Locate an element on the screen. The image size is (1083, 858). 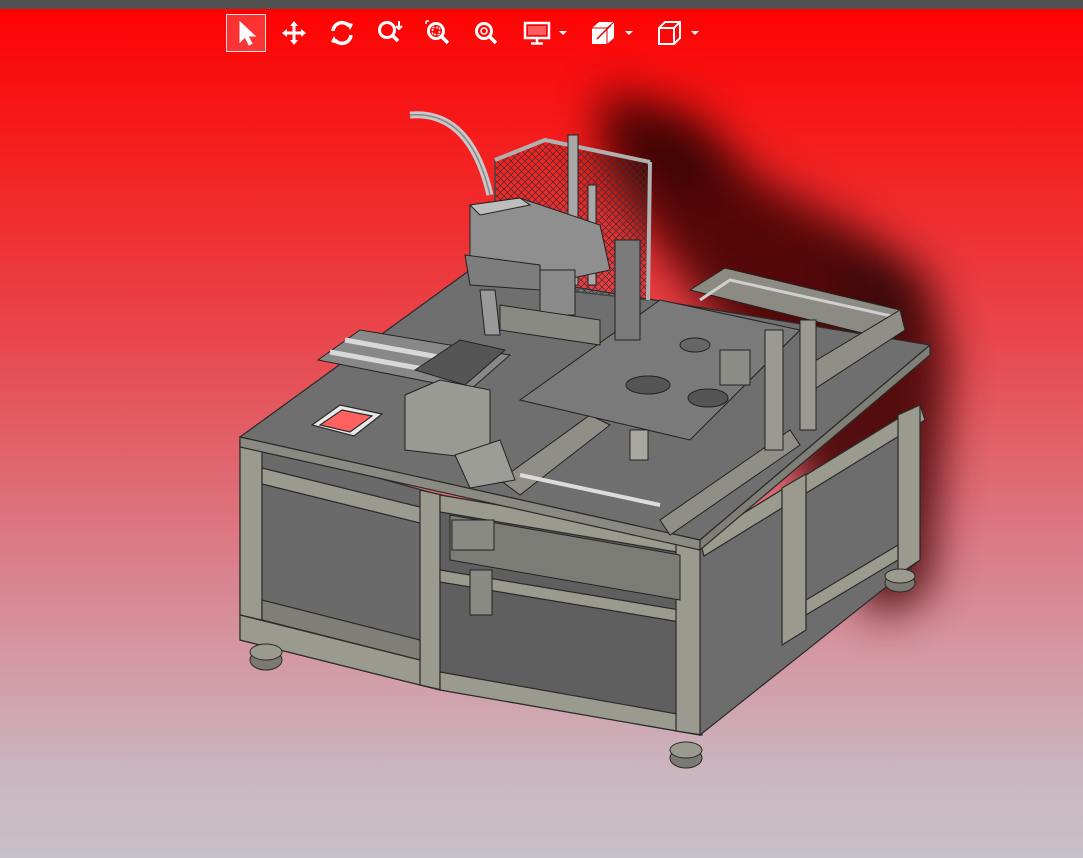
view-cube-icon is located at coordinates (669, 33).